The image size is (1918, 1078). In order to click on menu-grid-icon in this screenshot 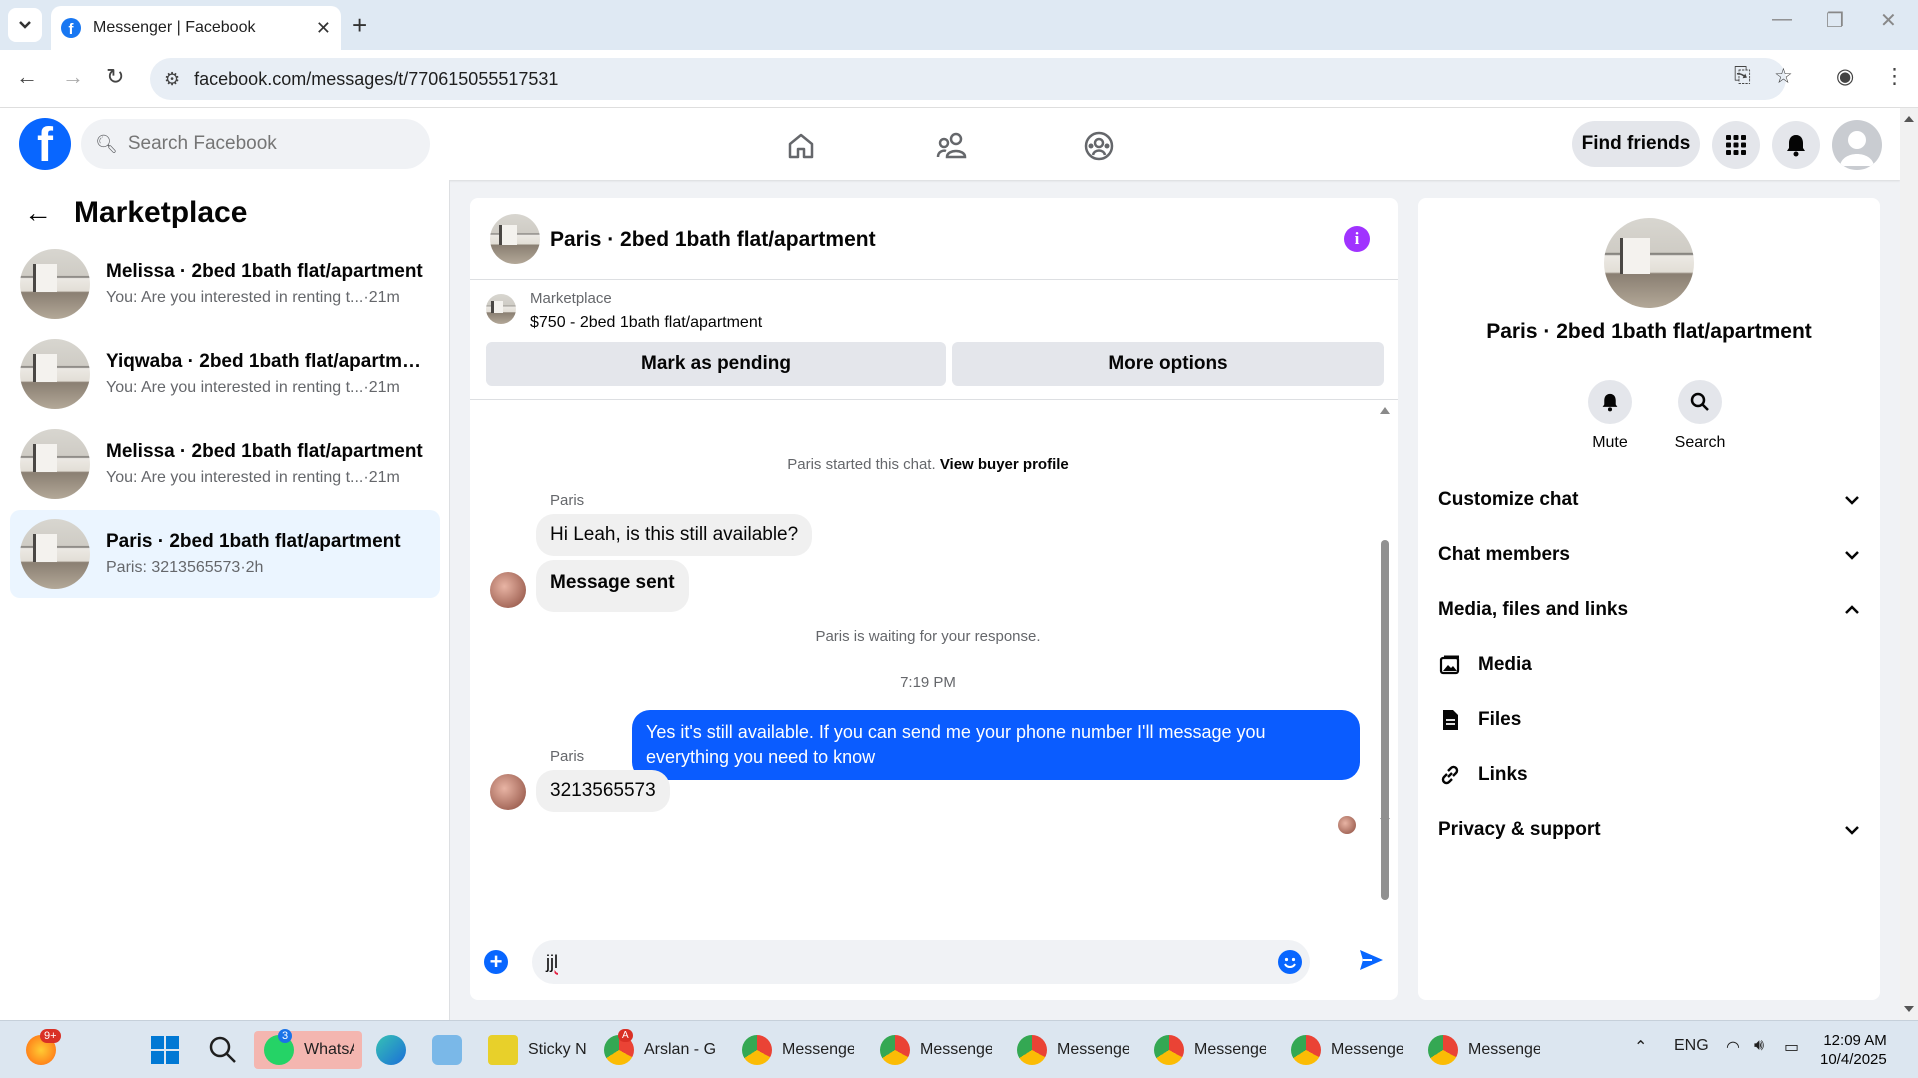, I will do `click(1736, 145)`.